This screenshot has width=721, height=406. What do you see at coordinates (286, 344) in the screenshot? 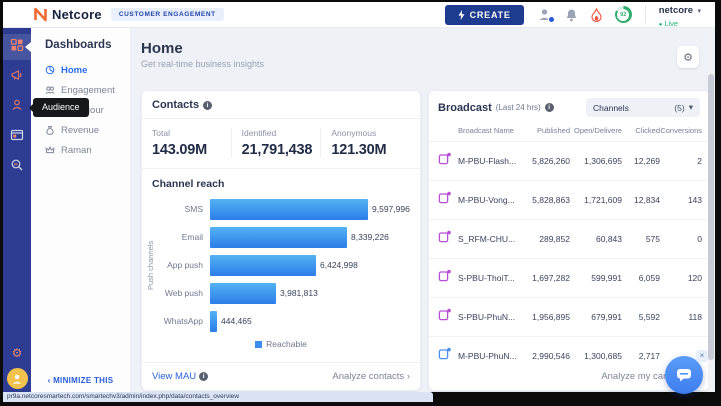
I see `legend-label: Reachable` at bounding box center [286, 344].